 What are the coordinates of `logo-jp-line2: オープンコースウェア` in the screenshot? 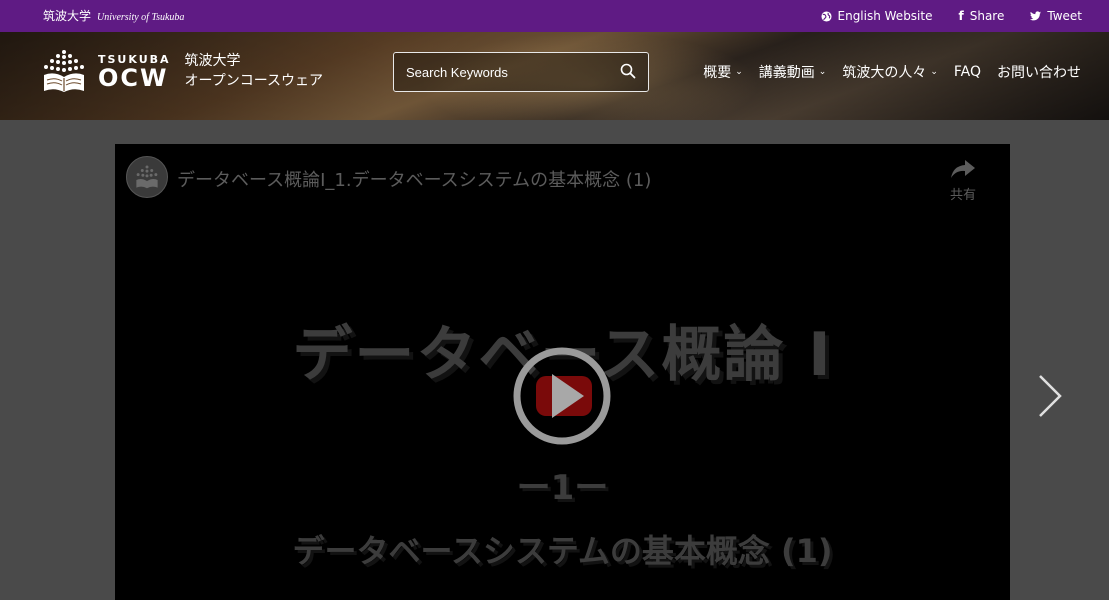 It's located at (253, 81).